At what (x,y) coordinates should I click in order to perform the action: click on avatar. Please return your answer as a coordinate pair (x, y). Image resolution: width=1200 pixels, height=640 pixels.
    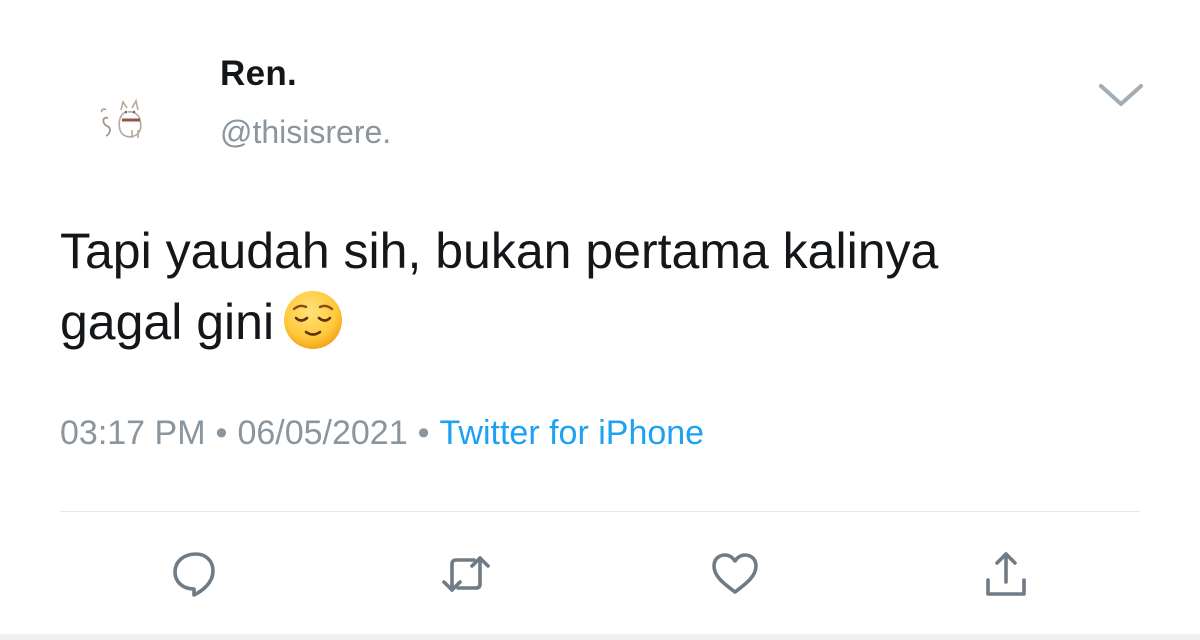
    Looking at the image, I should click on (122, 124).